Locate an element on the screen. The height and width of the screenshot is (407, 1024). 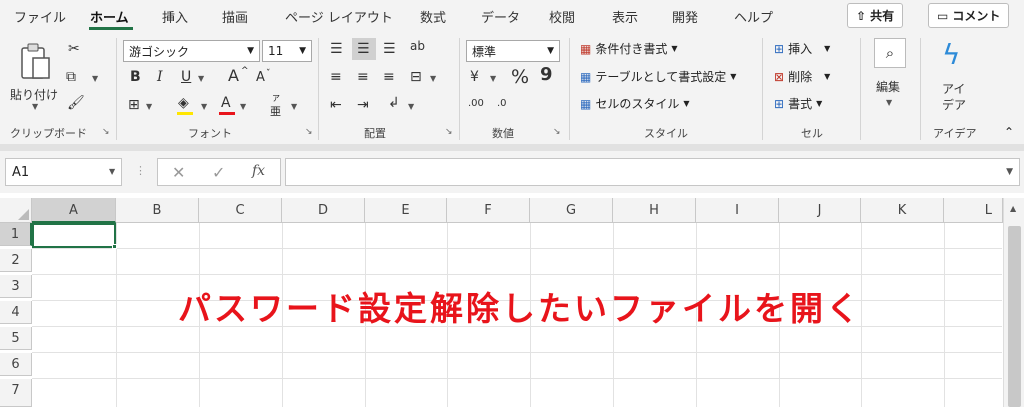
tab-help: ヘルプ is located at coordinates (753, 16).